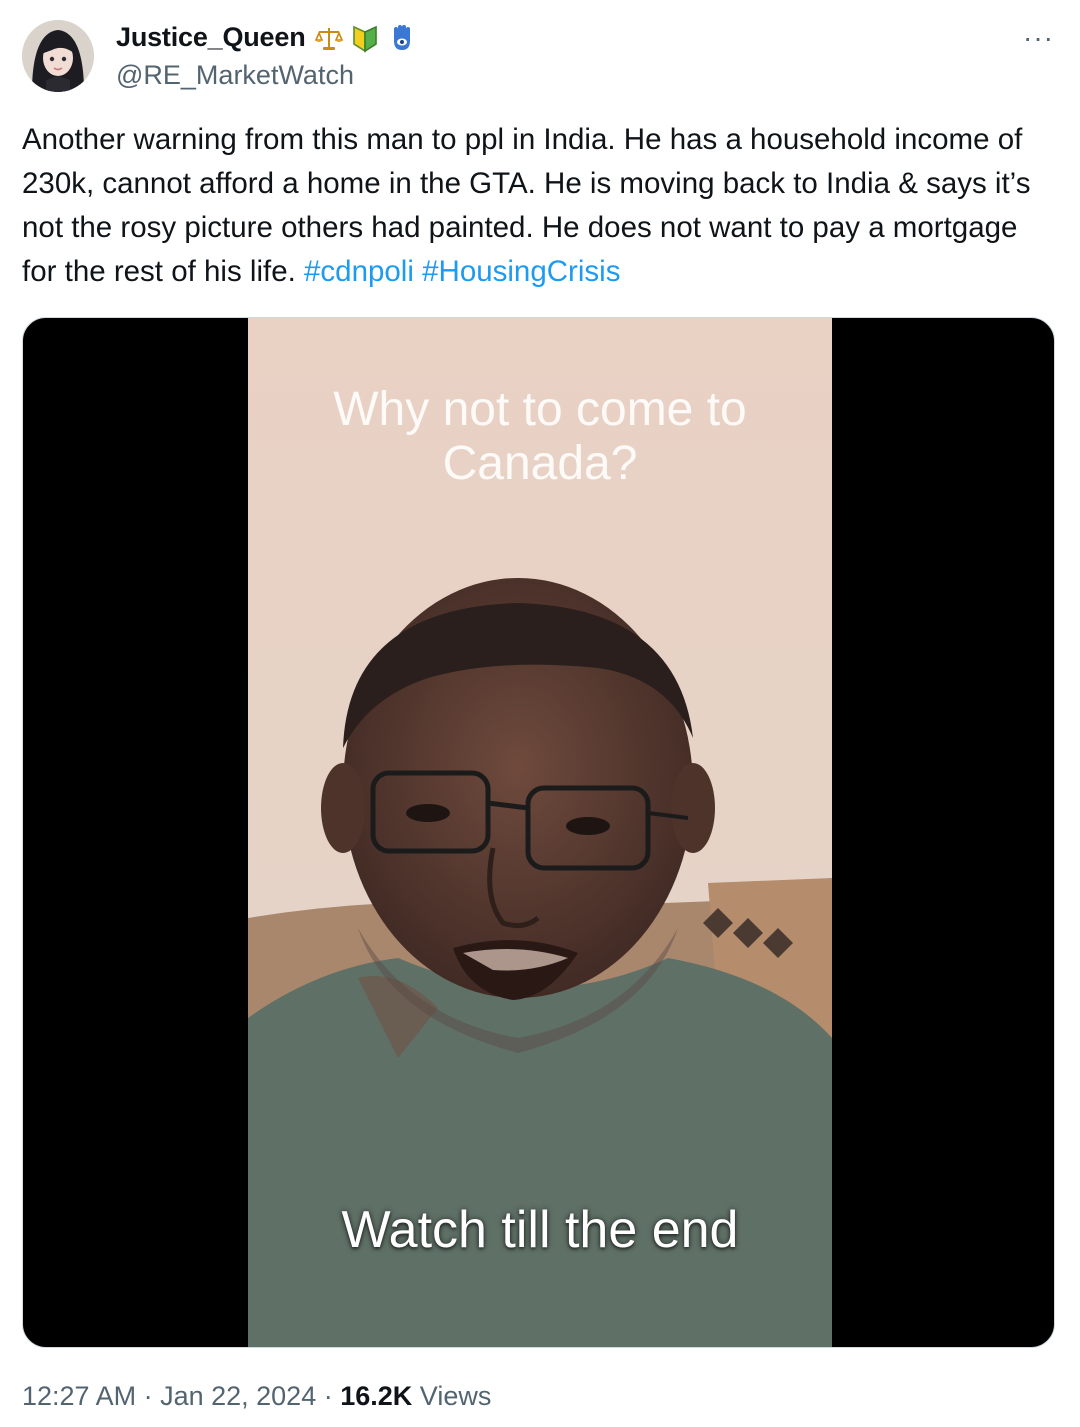 The image size is (1080, 1427). What do you see at coordinates (521, 271) in the screenshot?
I see `hashtag-link: #HousingCrisis` at bounding box center [521, 271].